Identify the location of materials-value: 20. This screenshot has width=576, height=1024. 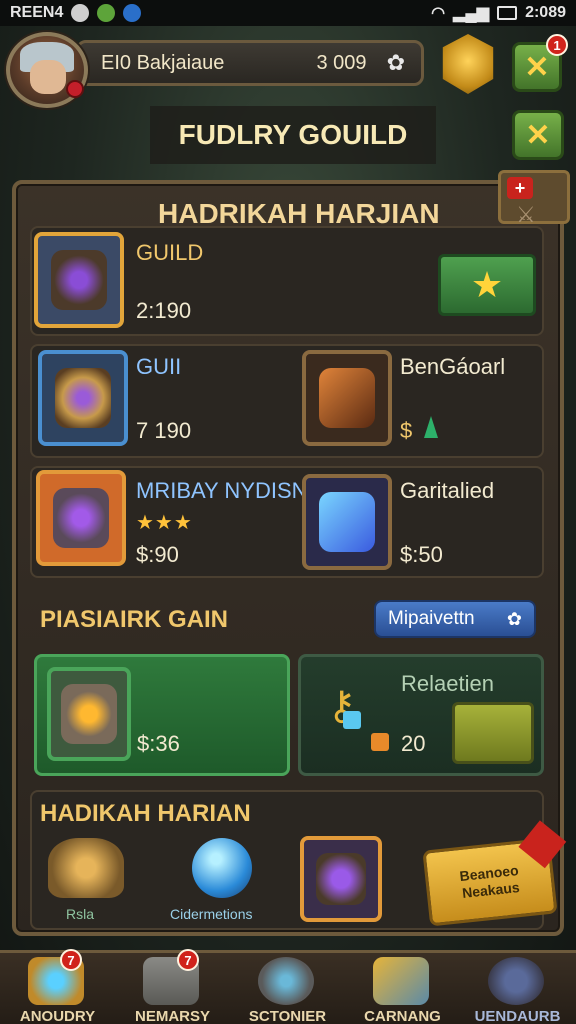
(413, 743).